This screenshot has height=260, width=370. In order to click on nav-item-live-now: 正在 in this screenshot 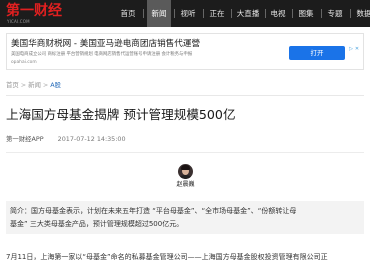, I will do `click(217, 13)`.